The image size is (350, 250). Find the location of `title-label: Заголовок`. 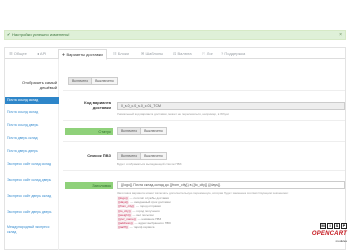

title-label: Заголовок is located at coordinates (101, 185).